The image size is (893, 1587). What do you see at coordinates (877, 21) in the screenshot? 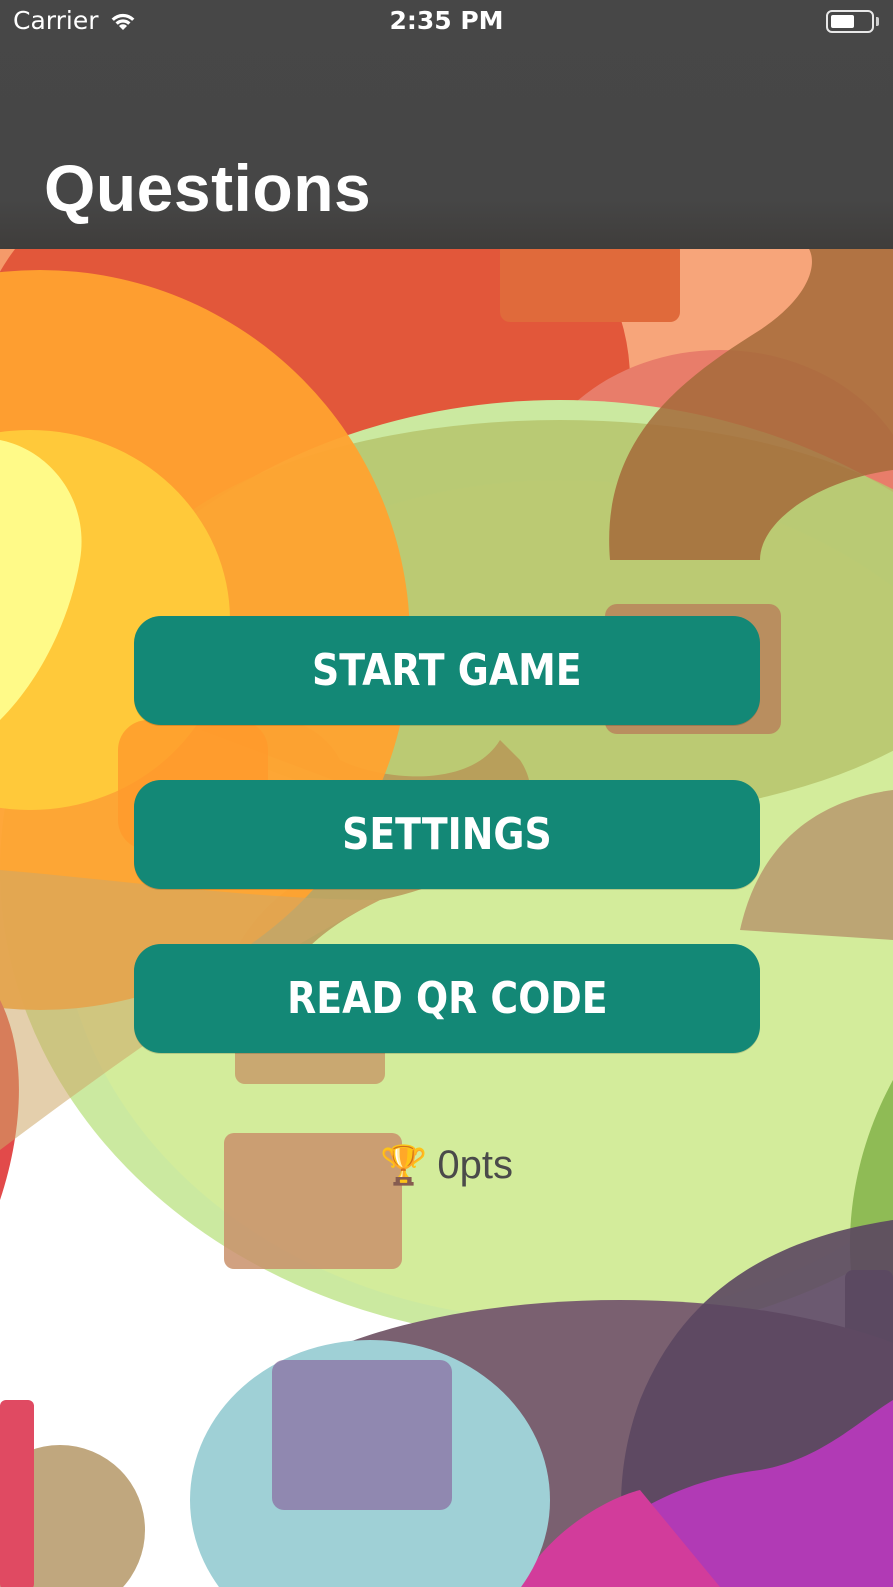
I see `battery-cap` at bounding box center [877, 21].